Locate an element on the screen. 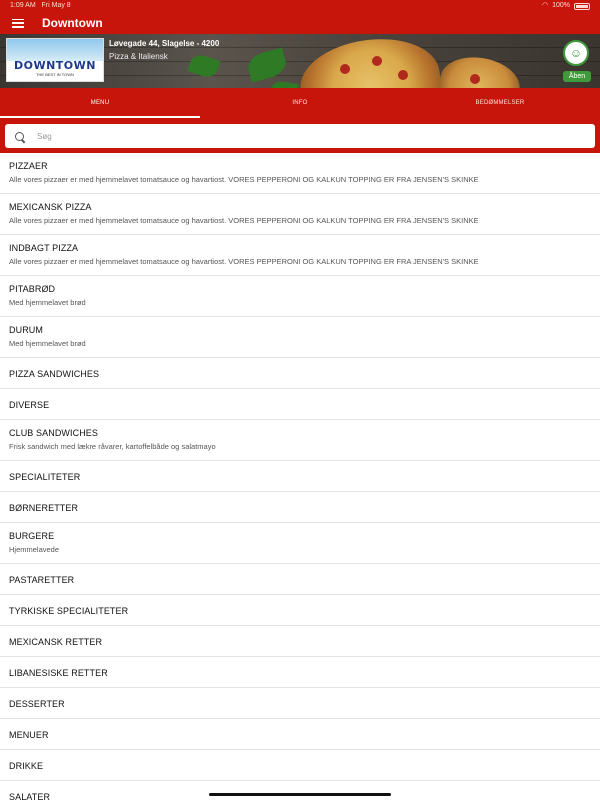  tab-info: INFO is located at coordinates (300, 103).